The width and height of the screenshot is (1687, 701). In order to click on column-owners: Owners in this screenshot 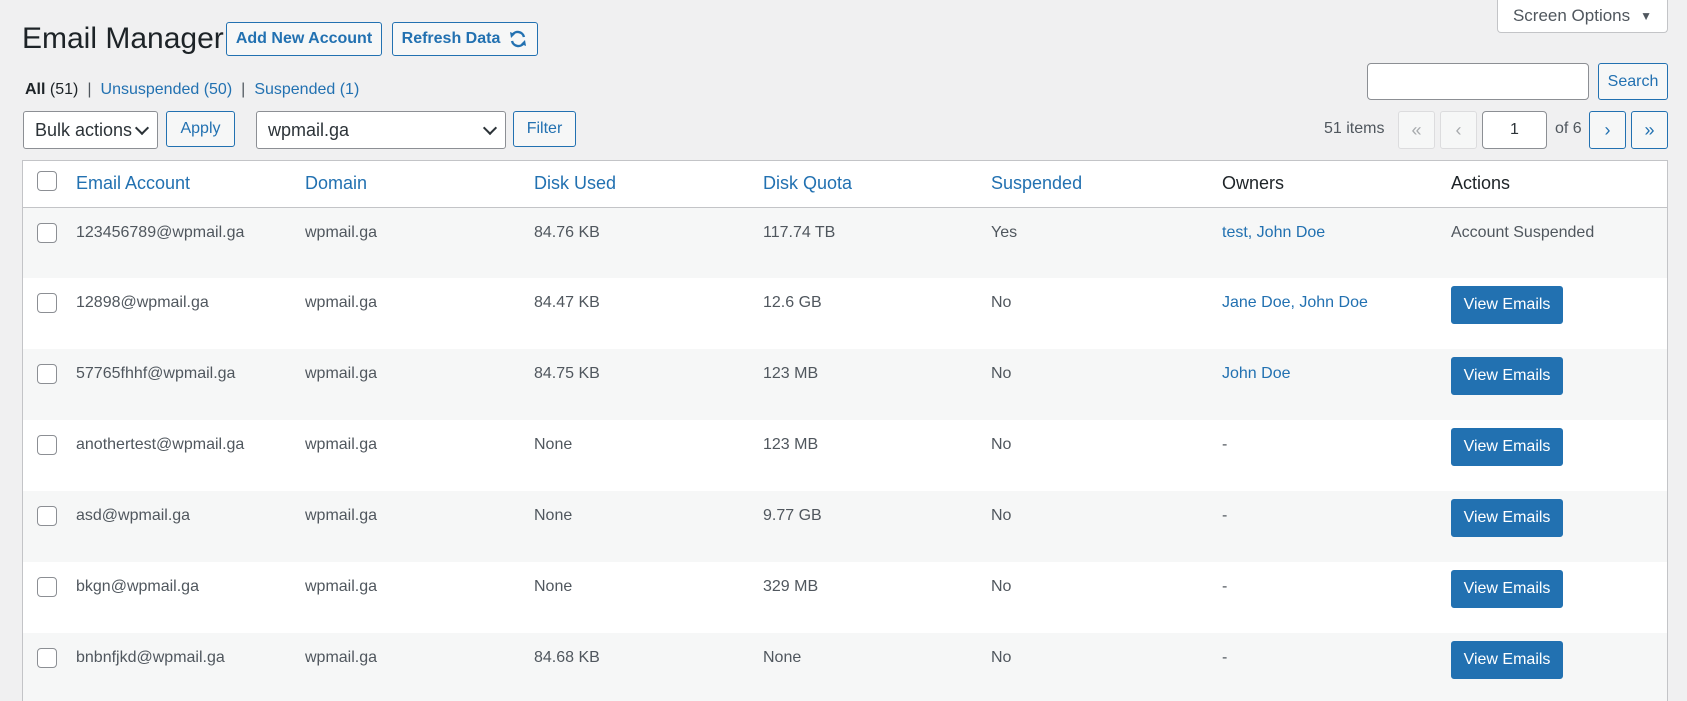, I will do `click(1336, 184)`.